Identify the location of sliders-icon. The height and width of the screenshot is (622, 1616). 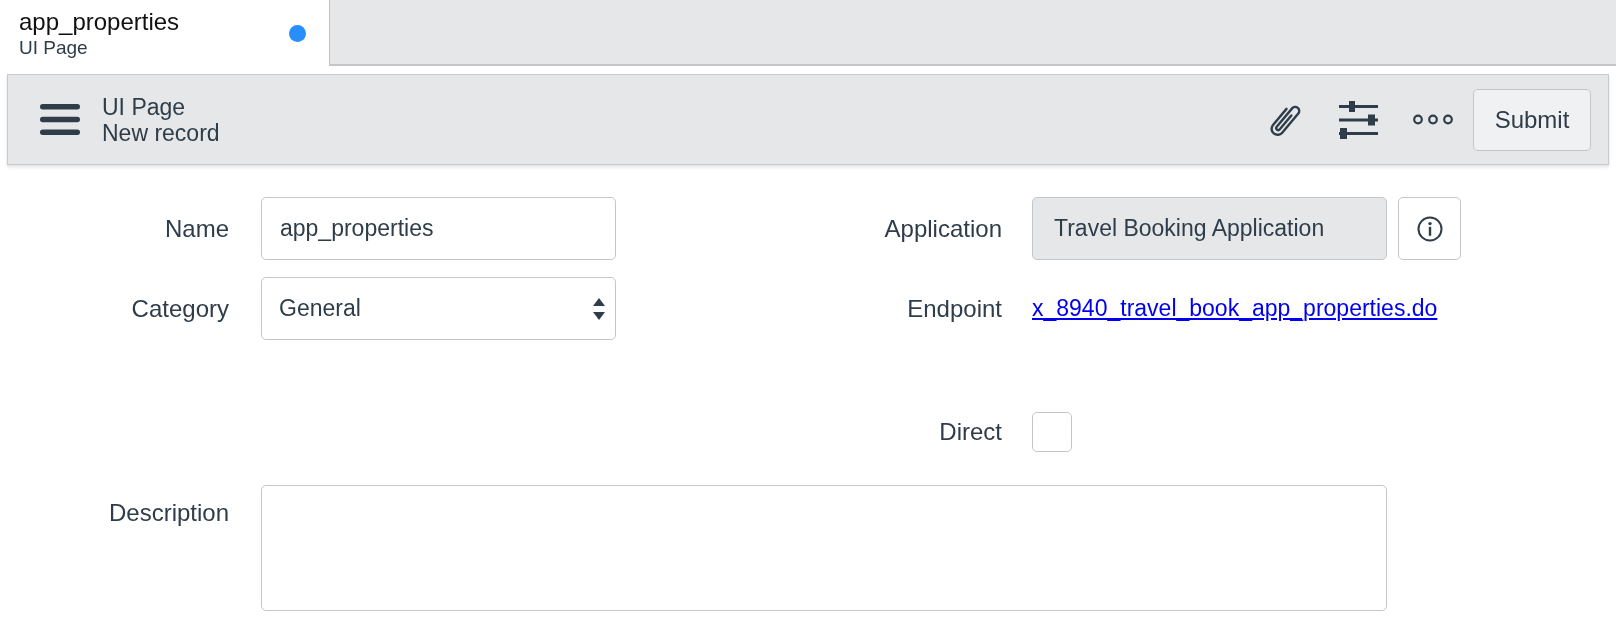
(1358, 119).